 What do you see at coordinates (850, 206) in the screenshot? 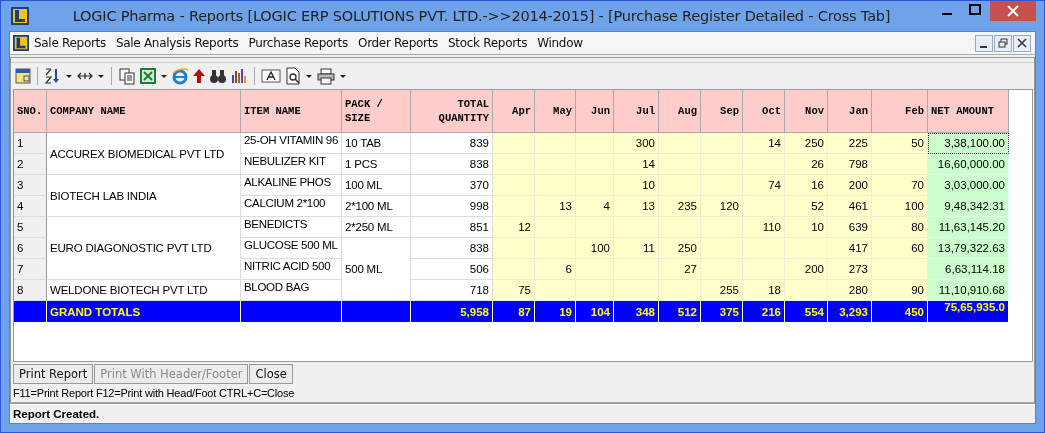
I see `table-cell: 461` at bounding box center [850, 206].